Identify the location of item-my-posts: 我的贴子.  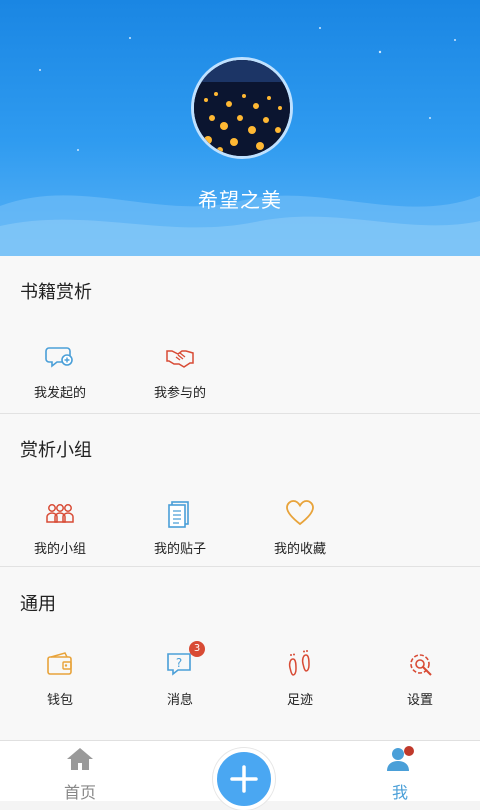
(180, 527).